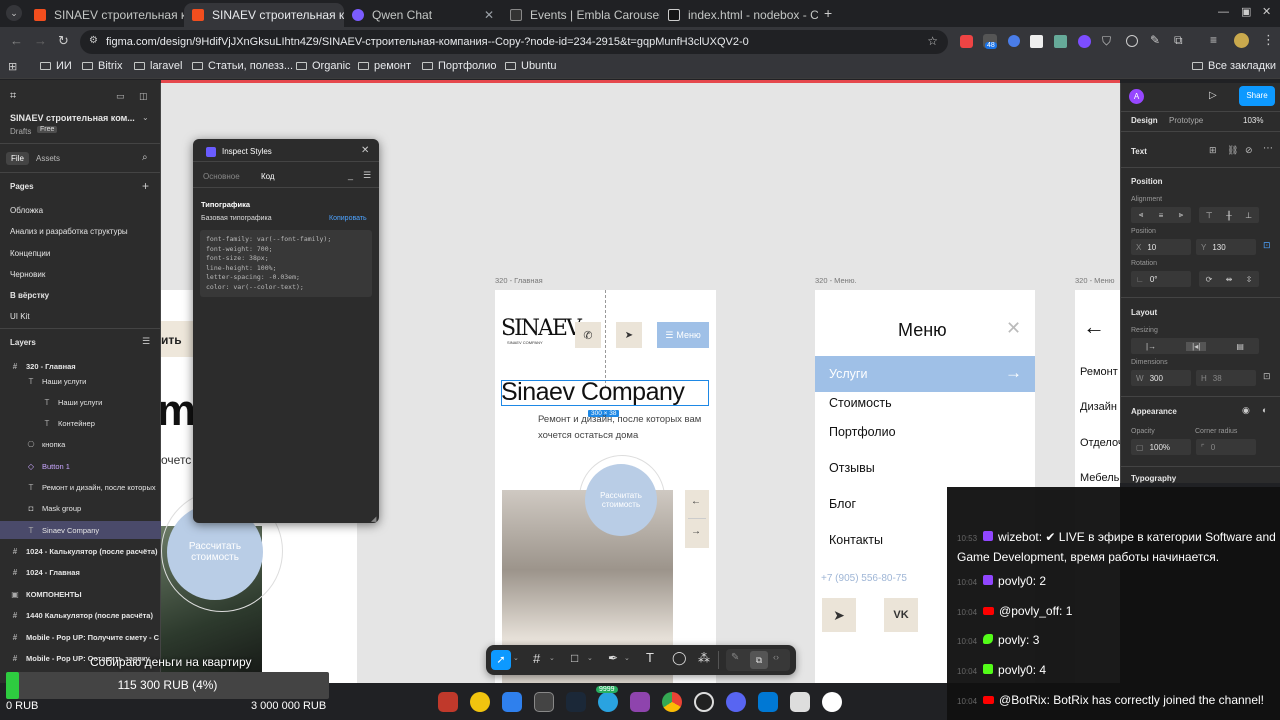 The width and height of the screenshot is (1280, 720). What do you see at coordinates (1249, 279) in the screenshot?
I see `flip-v-icon: ⇳` at bounding box center [1249, 279].